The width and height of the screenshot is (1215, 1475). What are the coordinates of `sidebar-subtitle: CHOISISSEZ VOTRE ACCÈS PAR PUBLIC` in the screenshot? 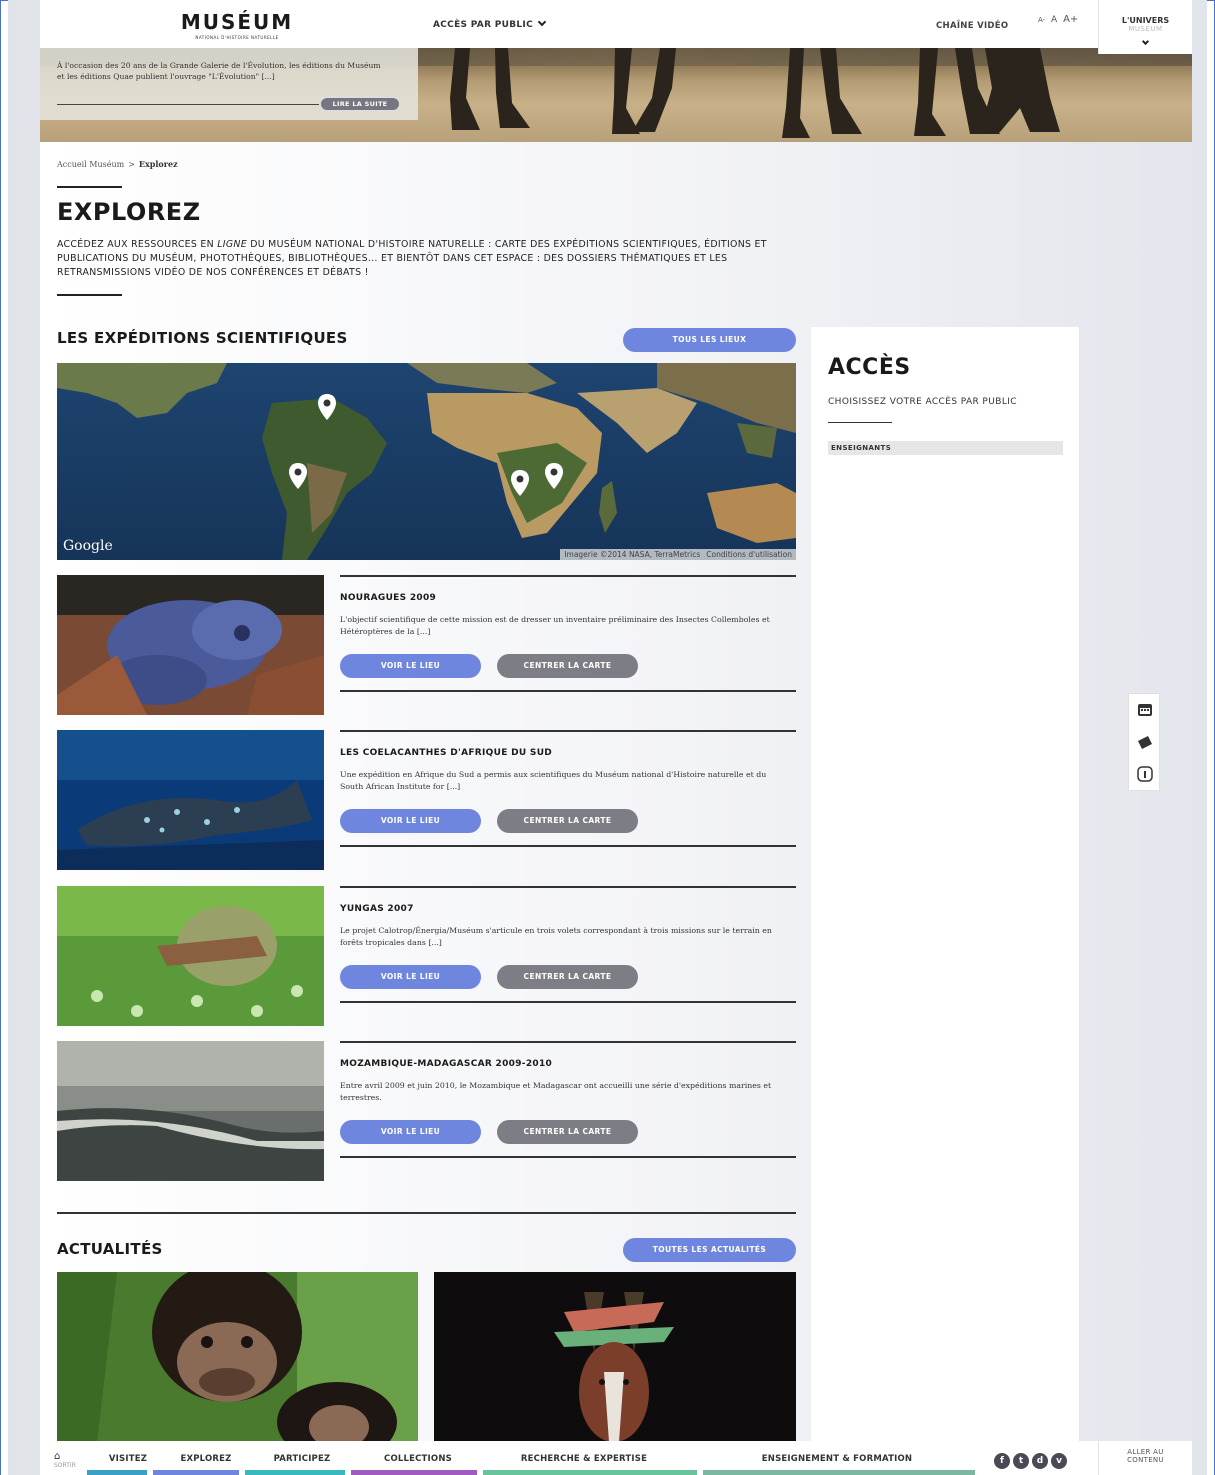 It's located at (922, 402).